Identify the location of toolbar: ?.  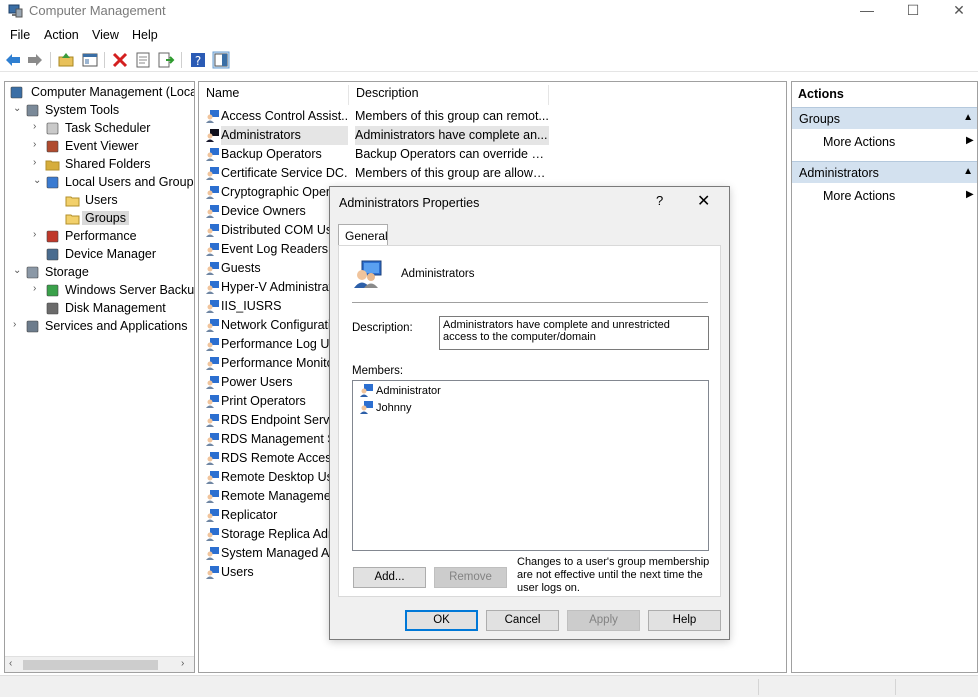
(489, 60).